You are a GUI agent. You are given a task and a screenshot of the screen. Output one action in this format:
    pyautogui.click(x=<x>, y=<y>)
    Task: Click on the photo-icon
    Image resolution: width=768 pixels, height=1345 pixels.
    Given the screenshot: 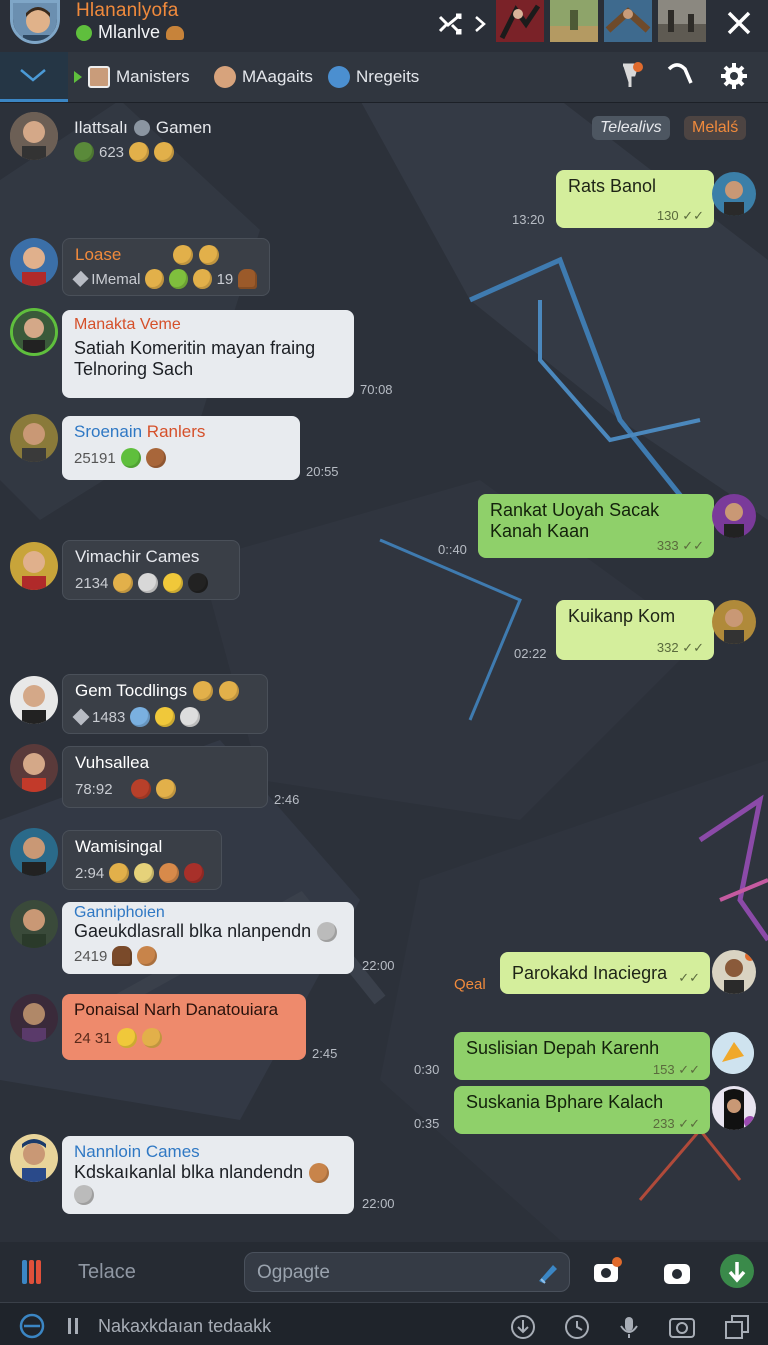 What is the action you would take?
    pyautogui.click(x=677, y=1272)
    